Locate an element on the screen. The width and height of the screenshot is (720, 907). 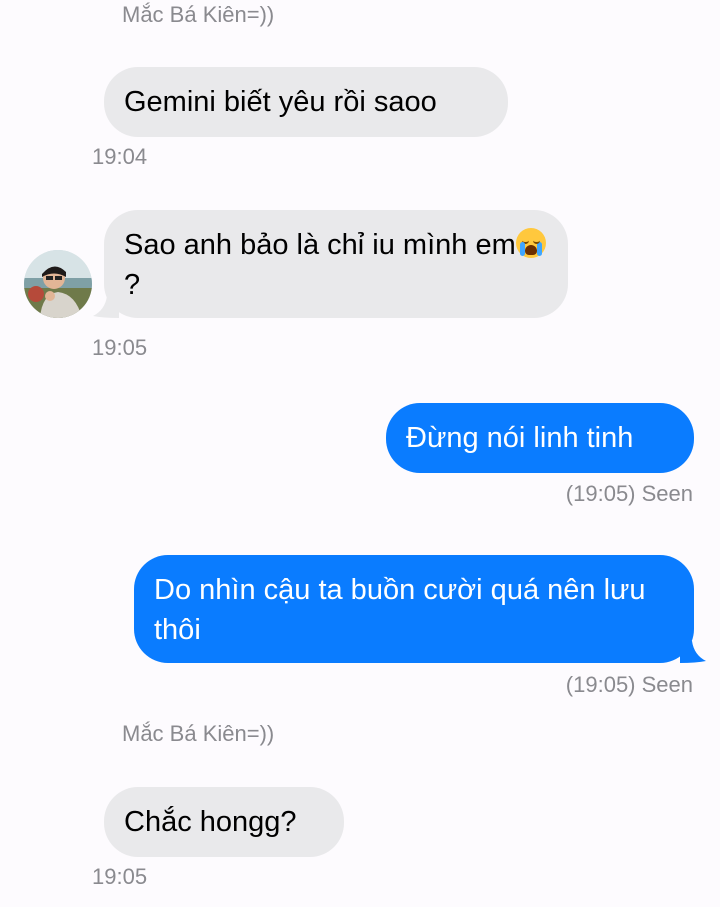
message-bubble-incoming: Chắc hongg? is located at coordinates (224, 822).